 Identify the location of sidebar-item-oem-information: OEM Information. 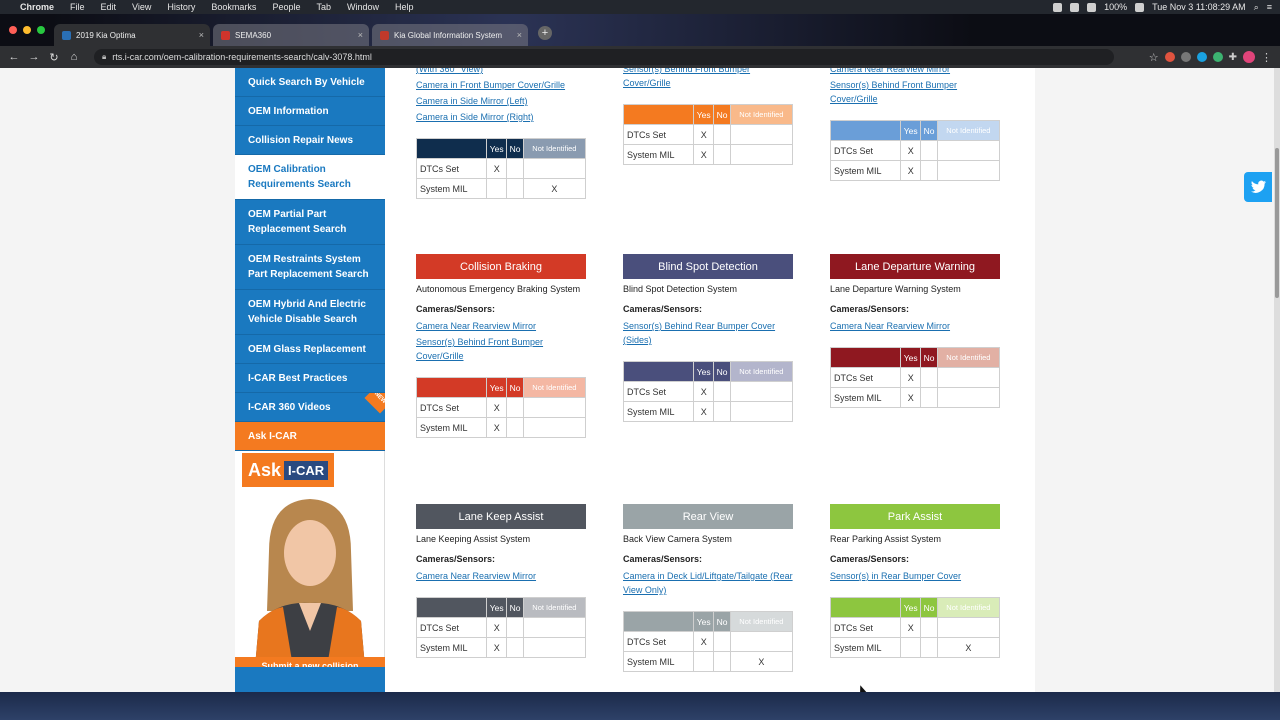
(310, 111).